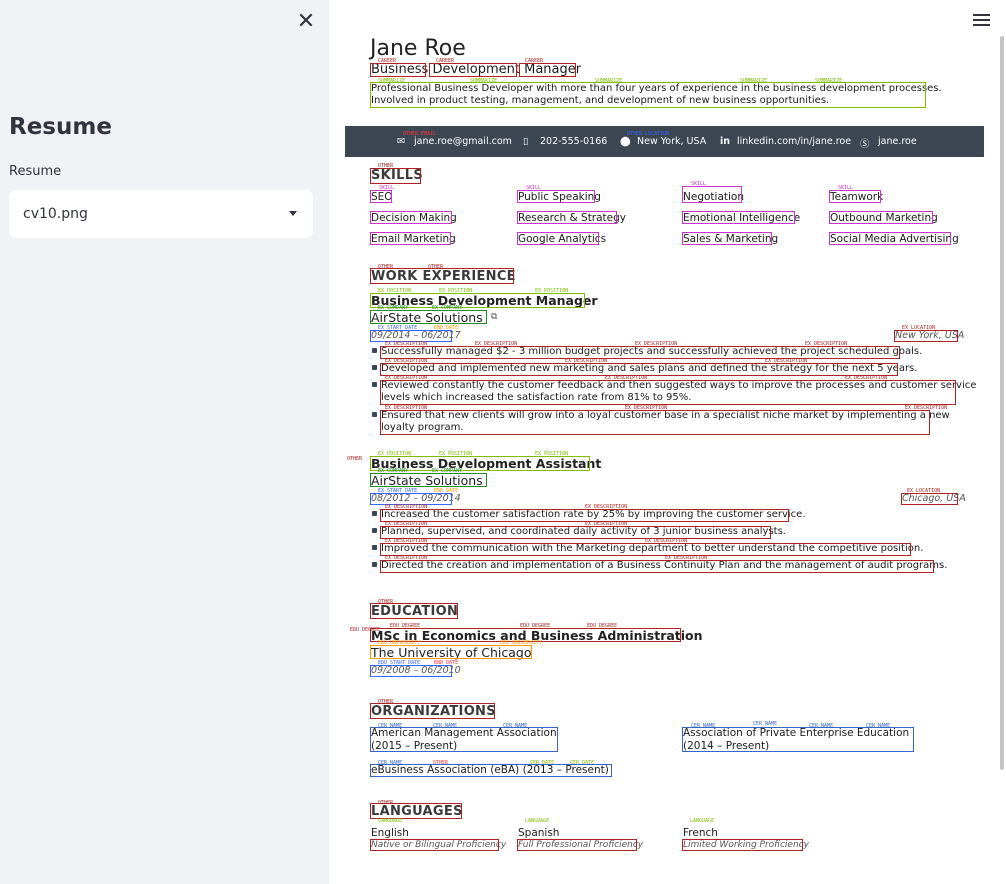 The image size is (1006, 884). Describe the element at coordinates (700, 833) in the screenshot. I see `language-name: French` at that location.